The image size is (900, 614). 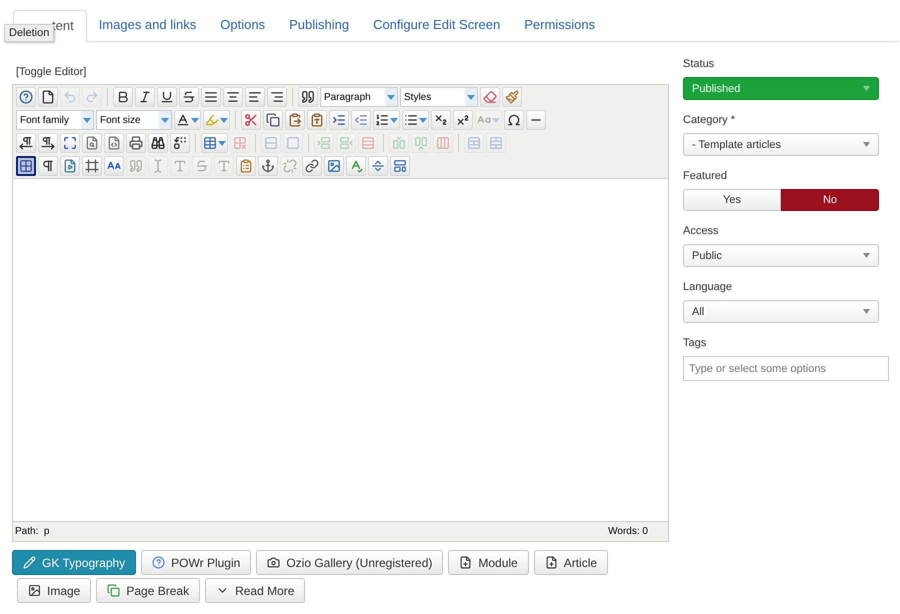 What do you see at coordinates (571, 562) in the screenshot?
I see `editor-extension-button: Article` at bounding box center [571, 562].